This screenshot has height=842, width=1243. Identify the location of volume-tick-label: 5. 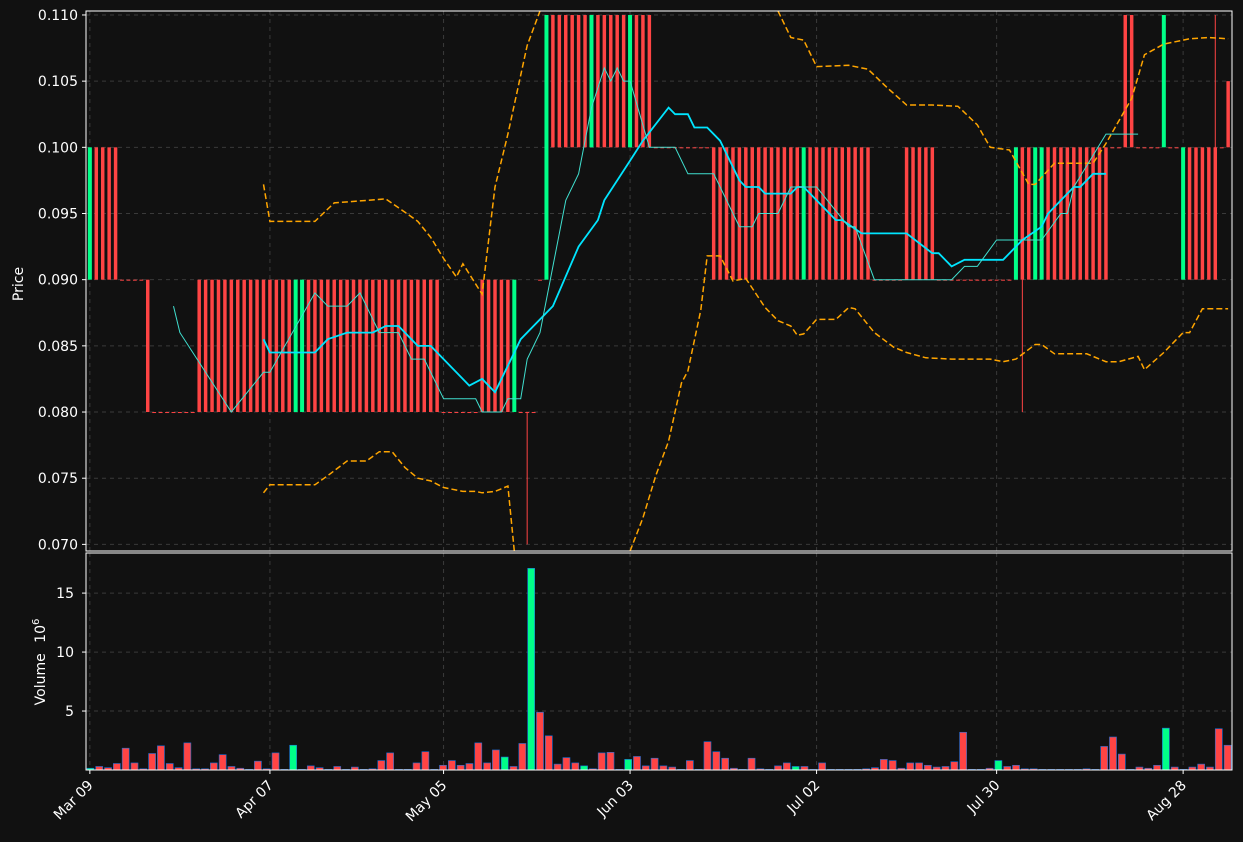
(69, 712).